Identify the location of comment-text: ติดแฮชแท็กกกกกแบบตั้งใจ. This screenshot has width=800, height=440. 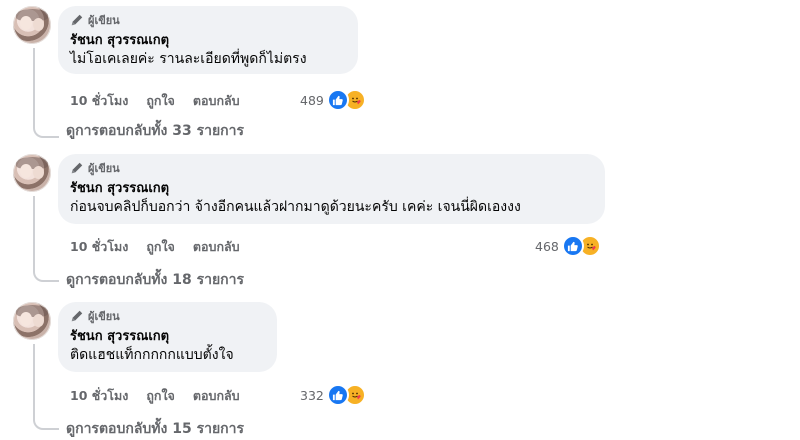
(152, 355).